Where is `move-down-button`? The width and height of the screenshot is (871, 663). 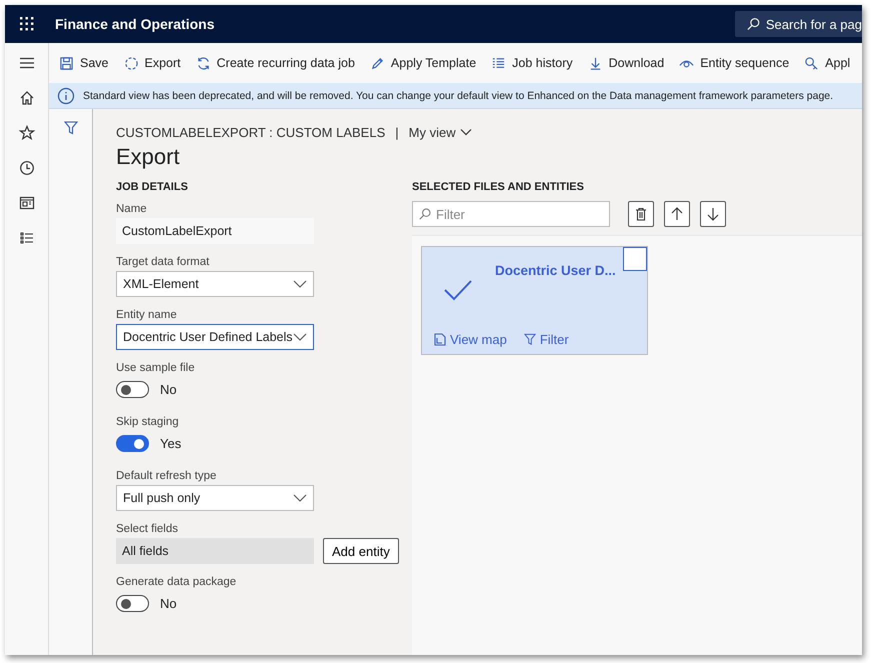 move-down-button is located at coordinates (713, 214).